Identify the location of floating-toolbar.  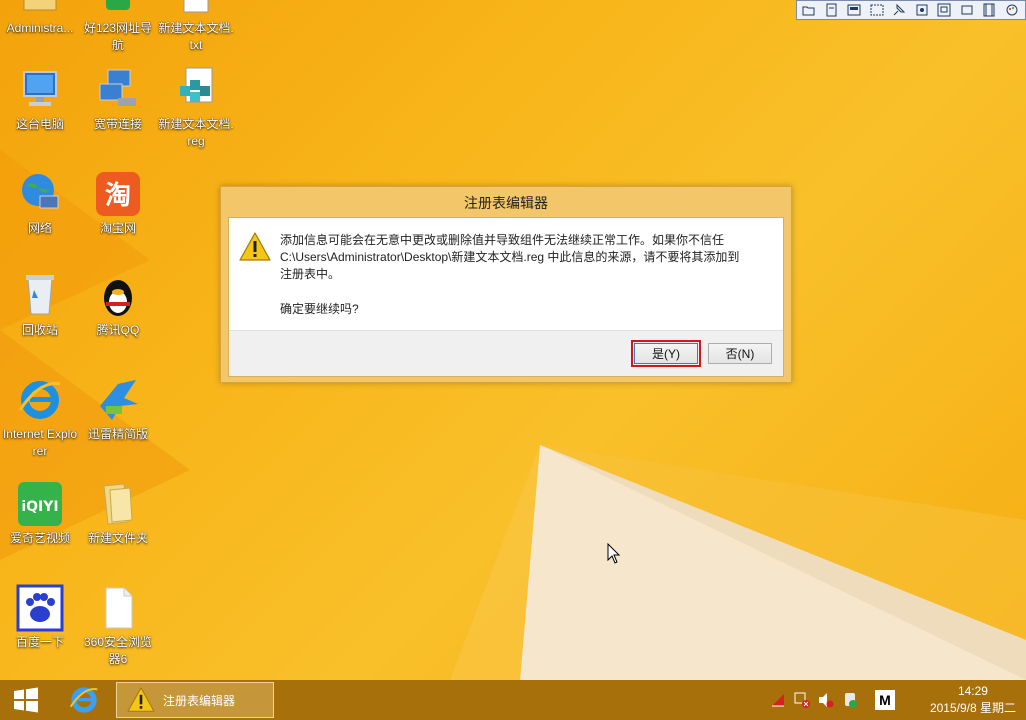
(911, 10).